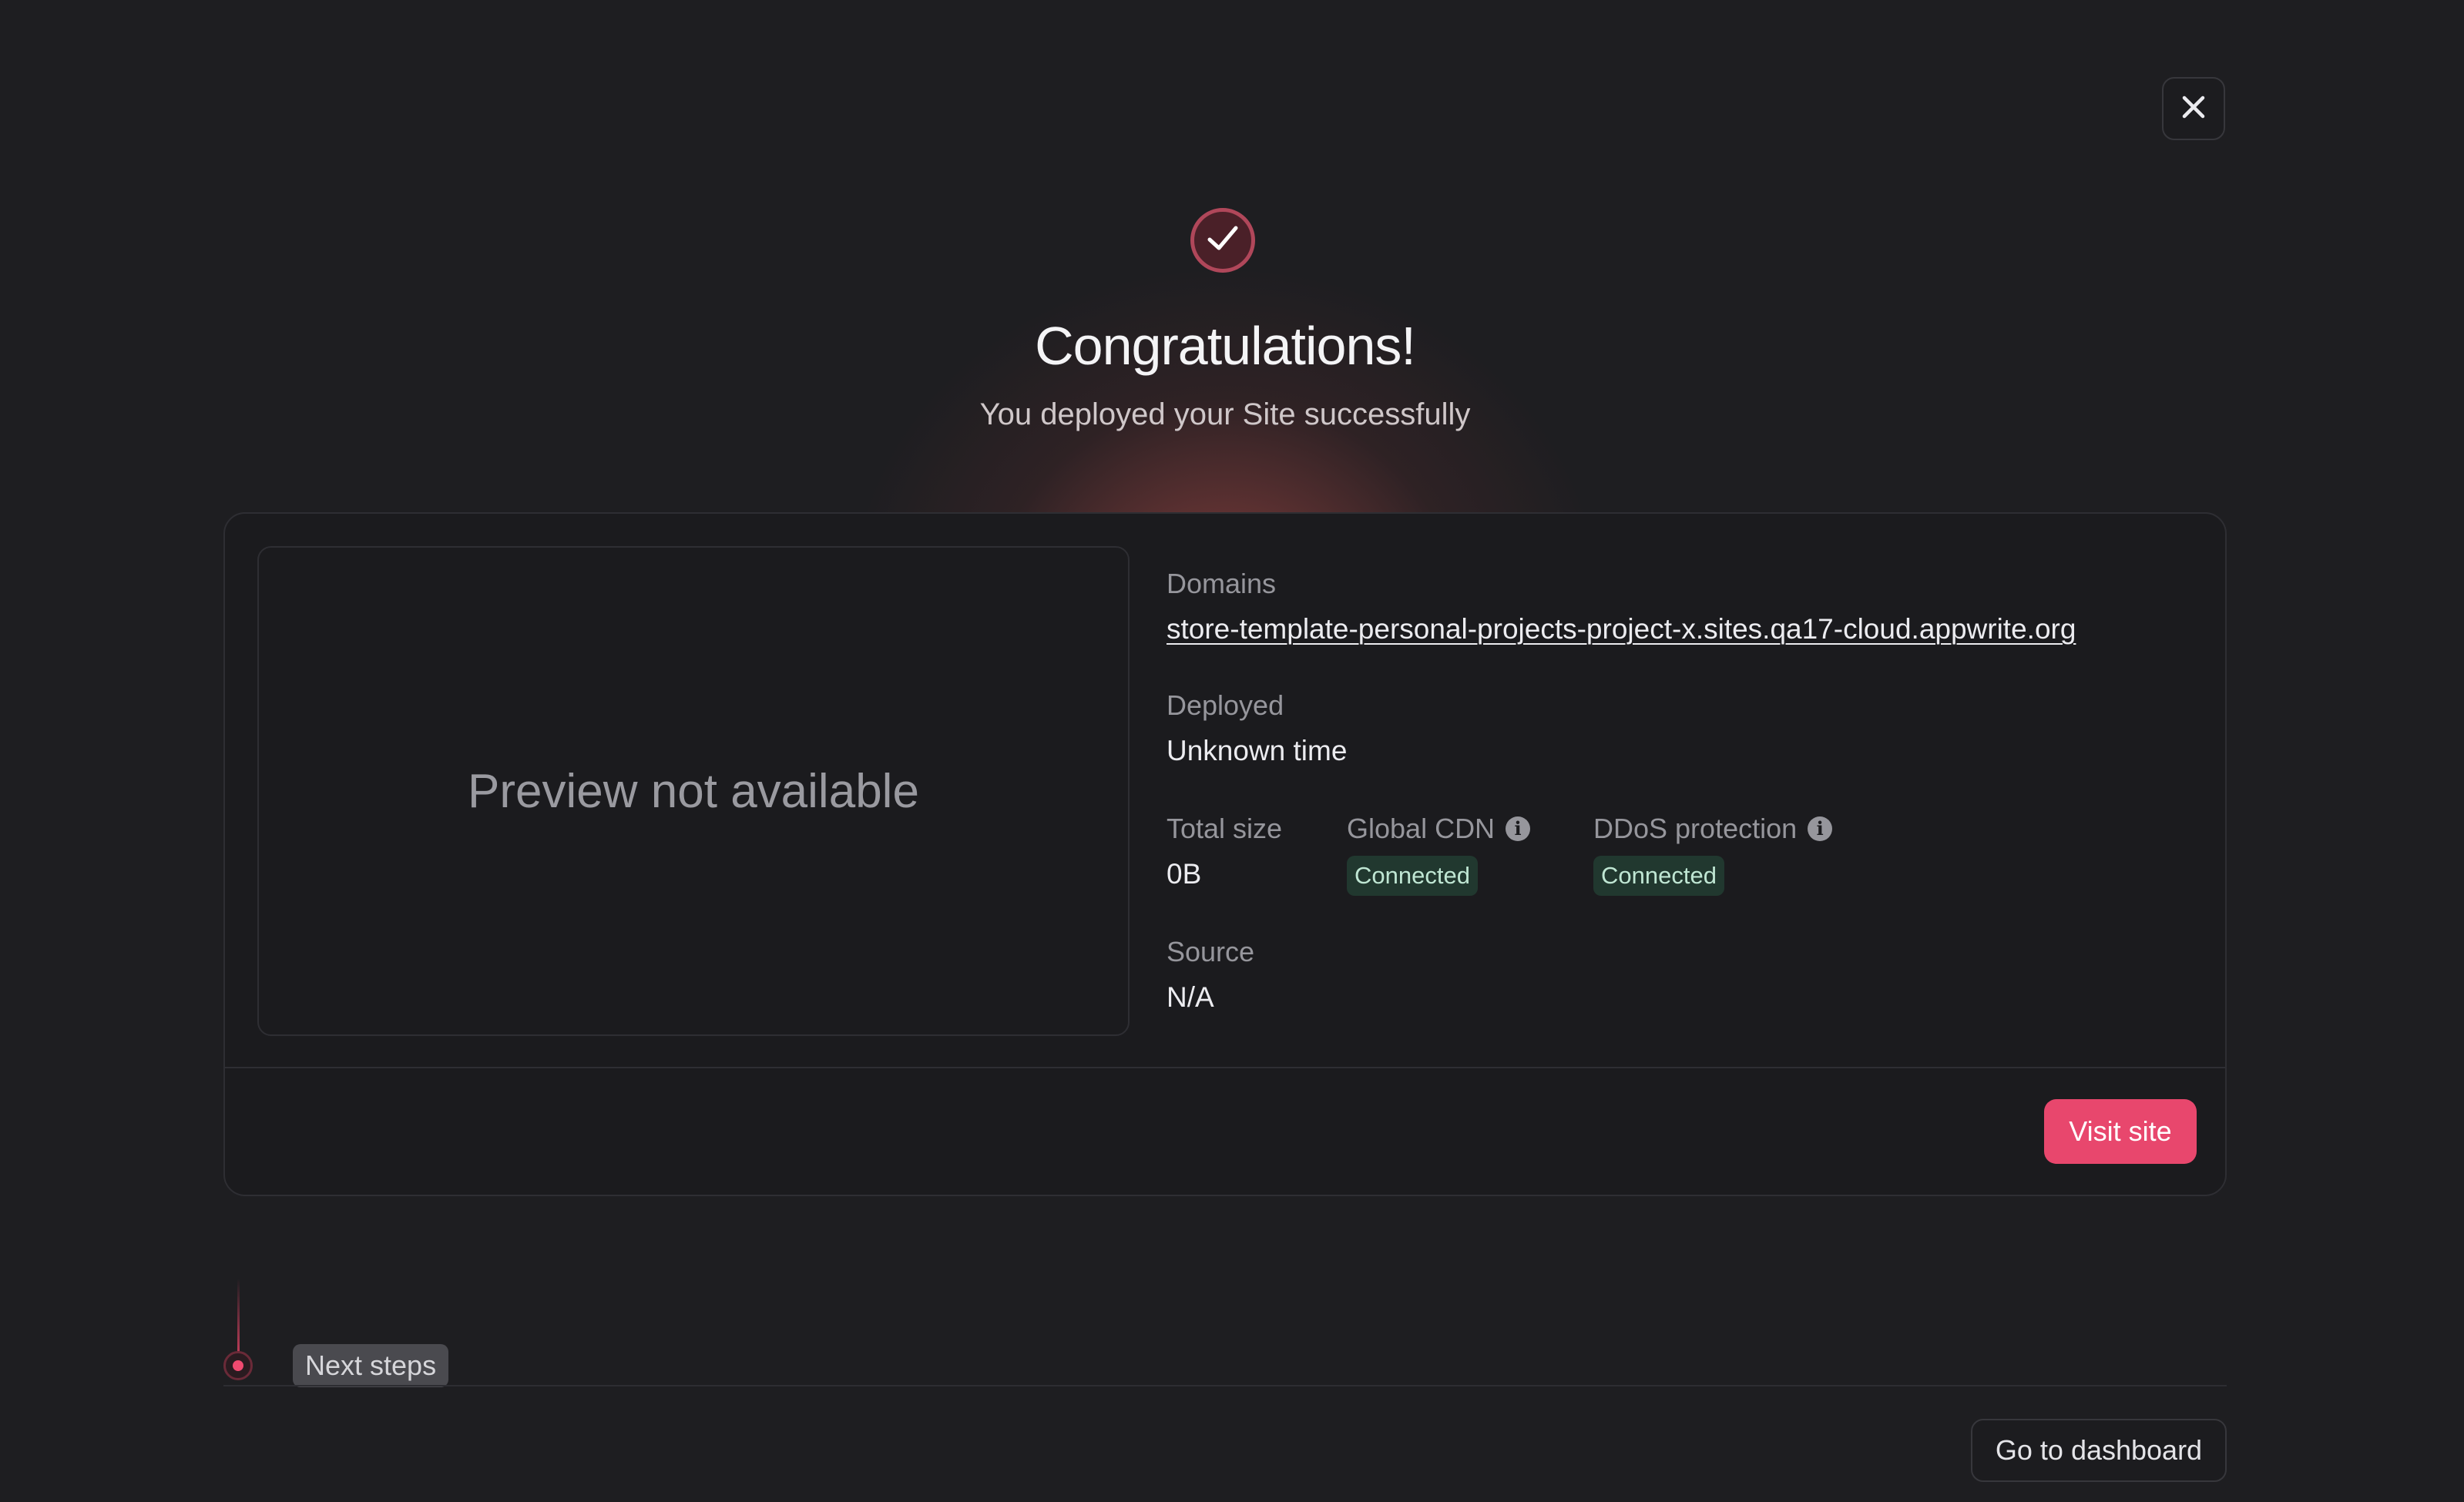 Image resolution: width=2464 pixels, height=1502 pixels. Describe the element at coordinates (1225, 1067) in the screenshot. I see `card-divider` at that location.